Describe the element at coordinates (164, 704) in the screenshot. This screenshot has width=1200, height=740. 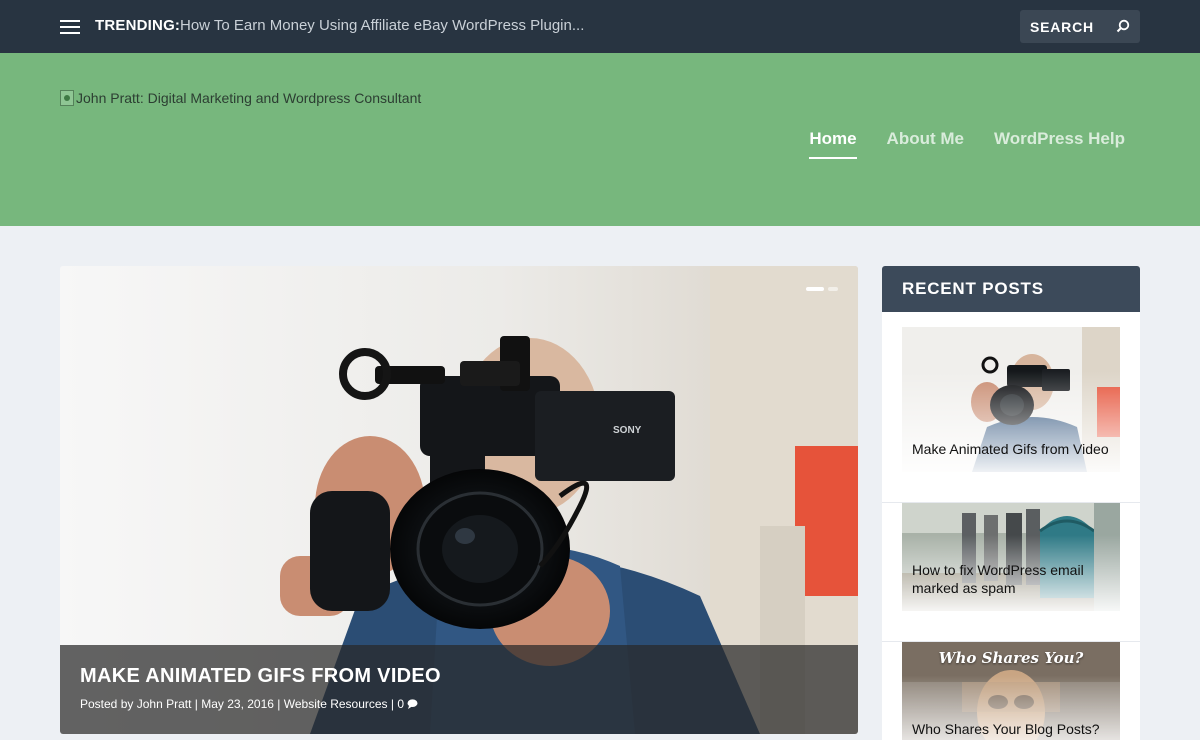
I see `author-link: John Pratt` at that location.